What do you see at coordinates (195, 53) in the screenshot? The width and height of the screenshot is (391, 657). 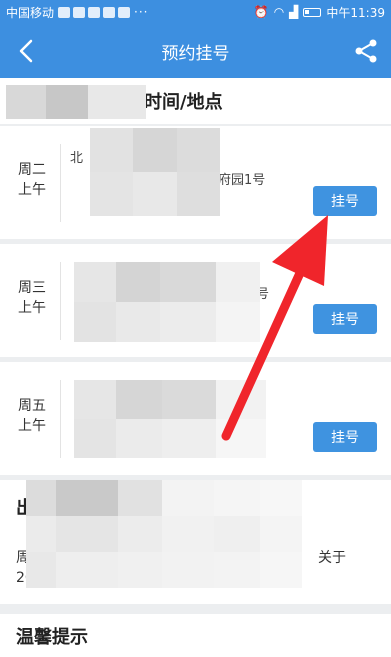 I see `page-title: 预约挂号` at bounding box center [195, 53].